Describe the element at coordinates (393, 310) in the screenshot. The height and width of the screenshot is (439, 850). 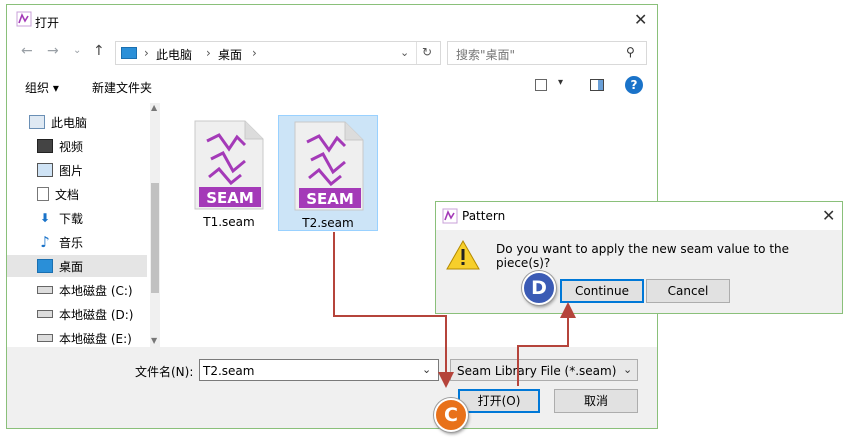
I see `arrow-to-open-button` at that location.